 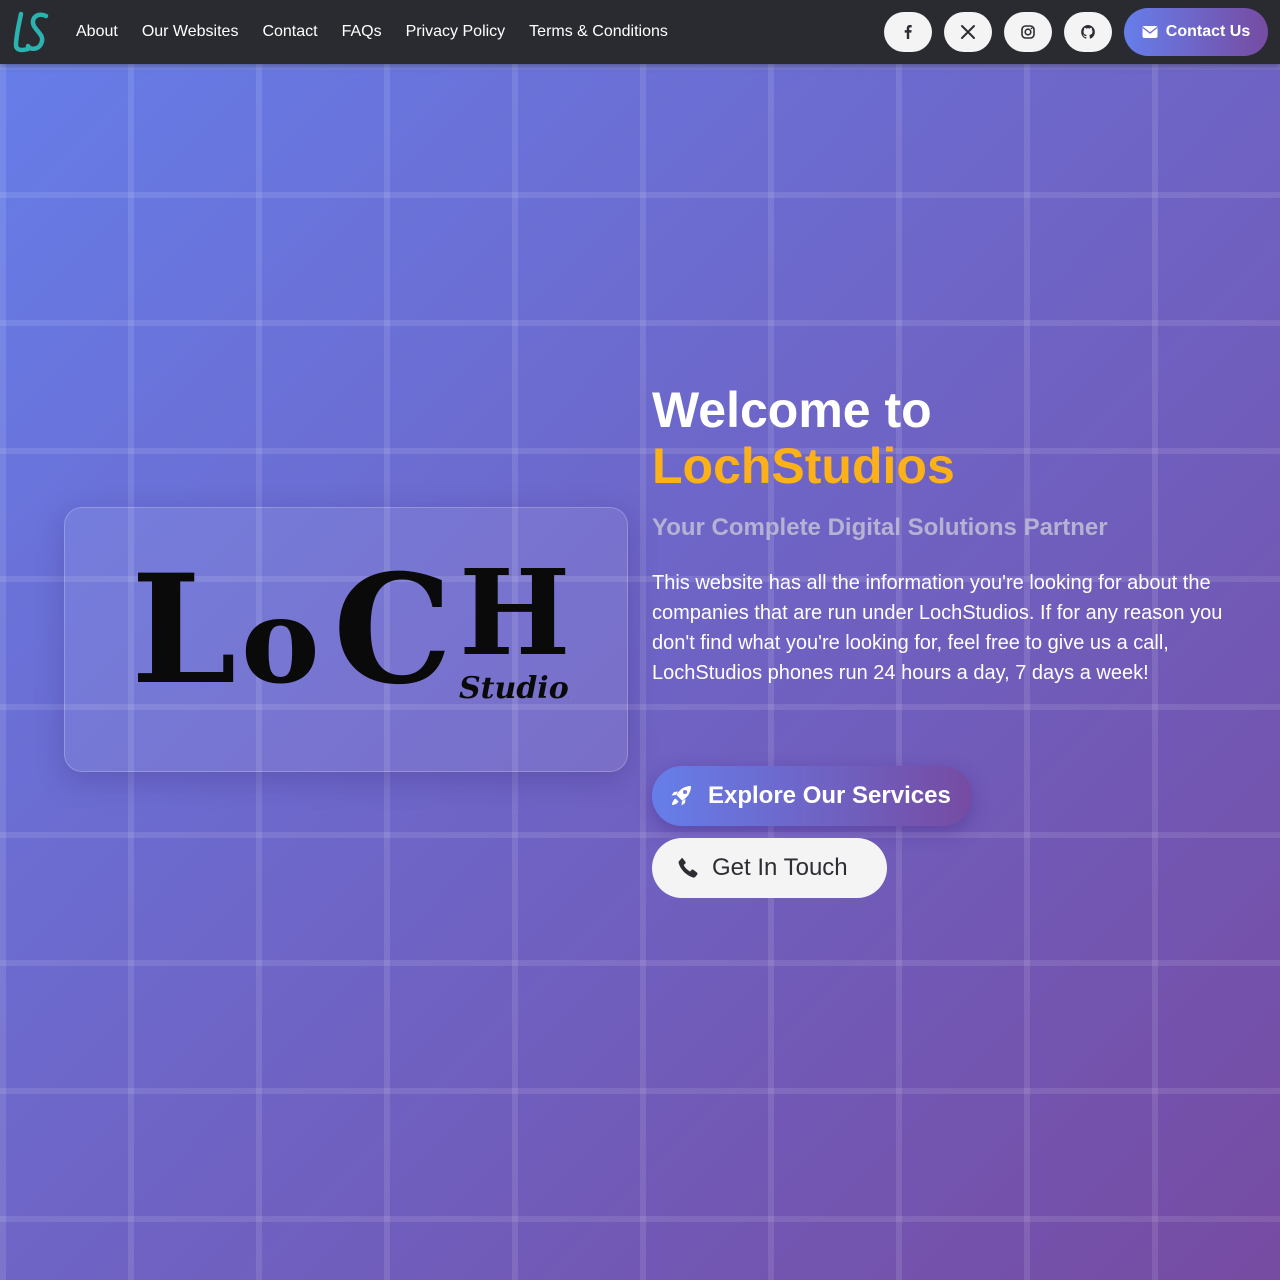 I want to click on logo-card: L o C H Studios, so click(x=346, y=639).